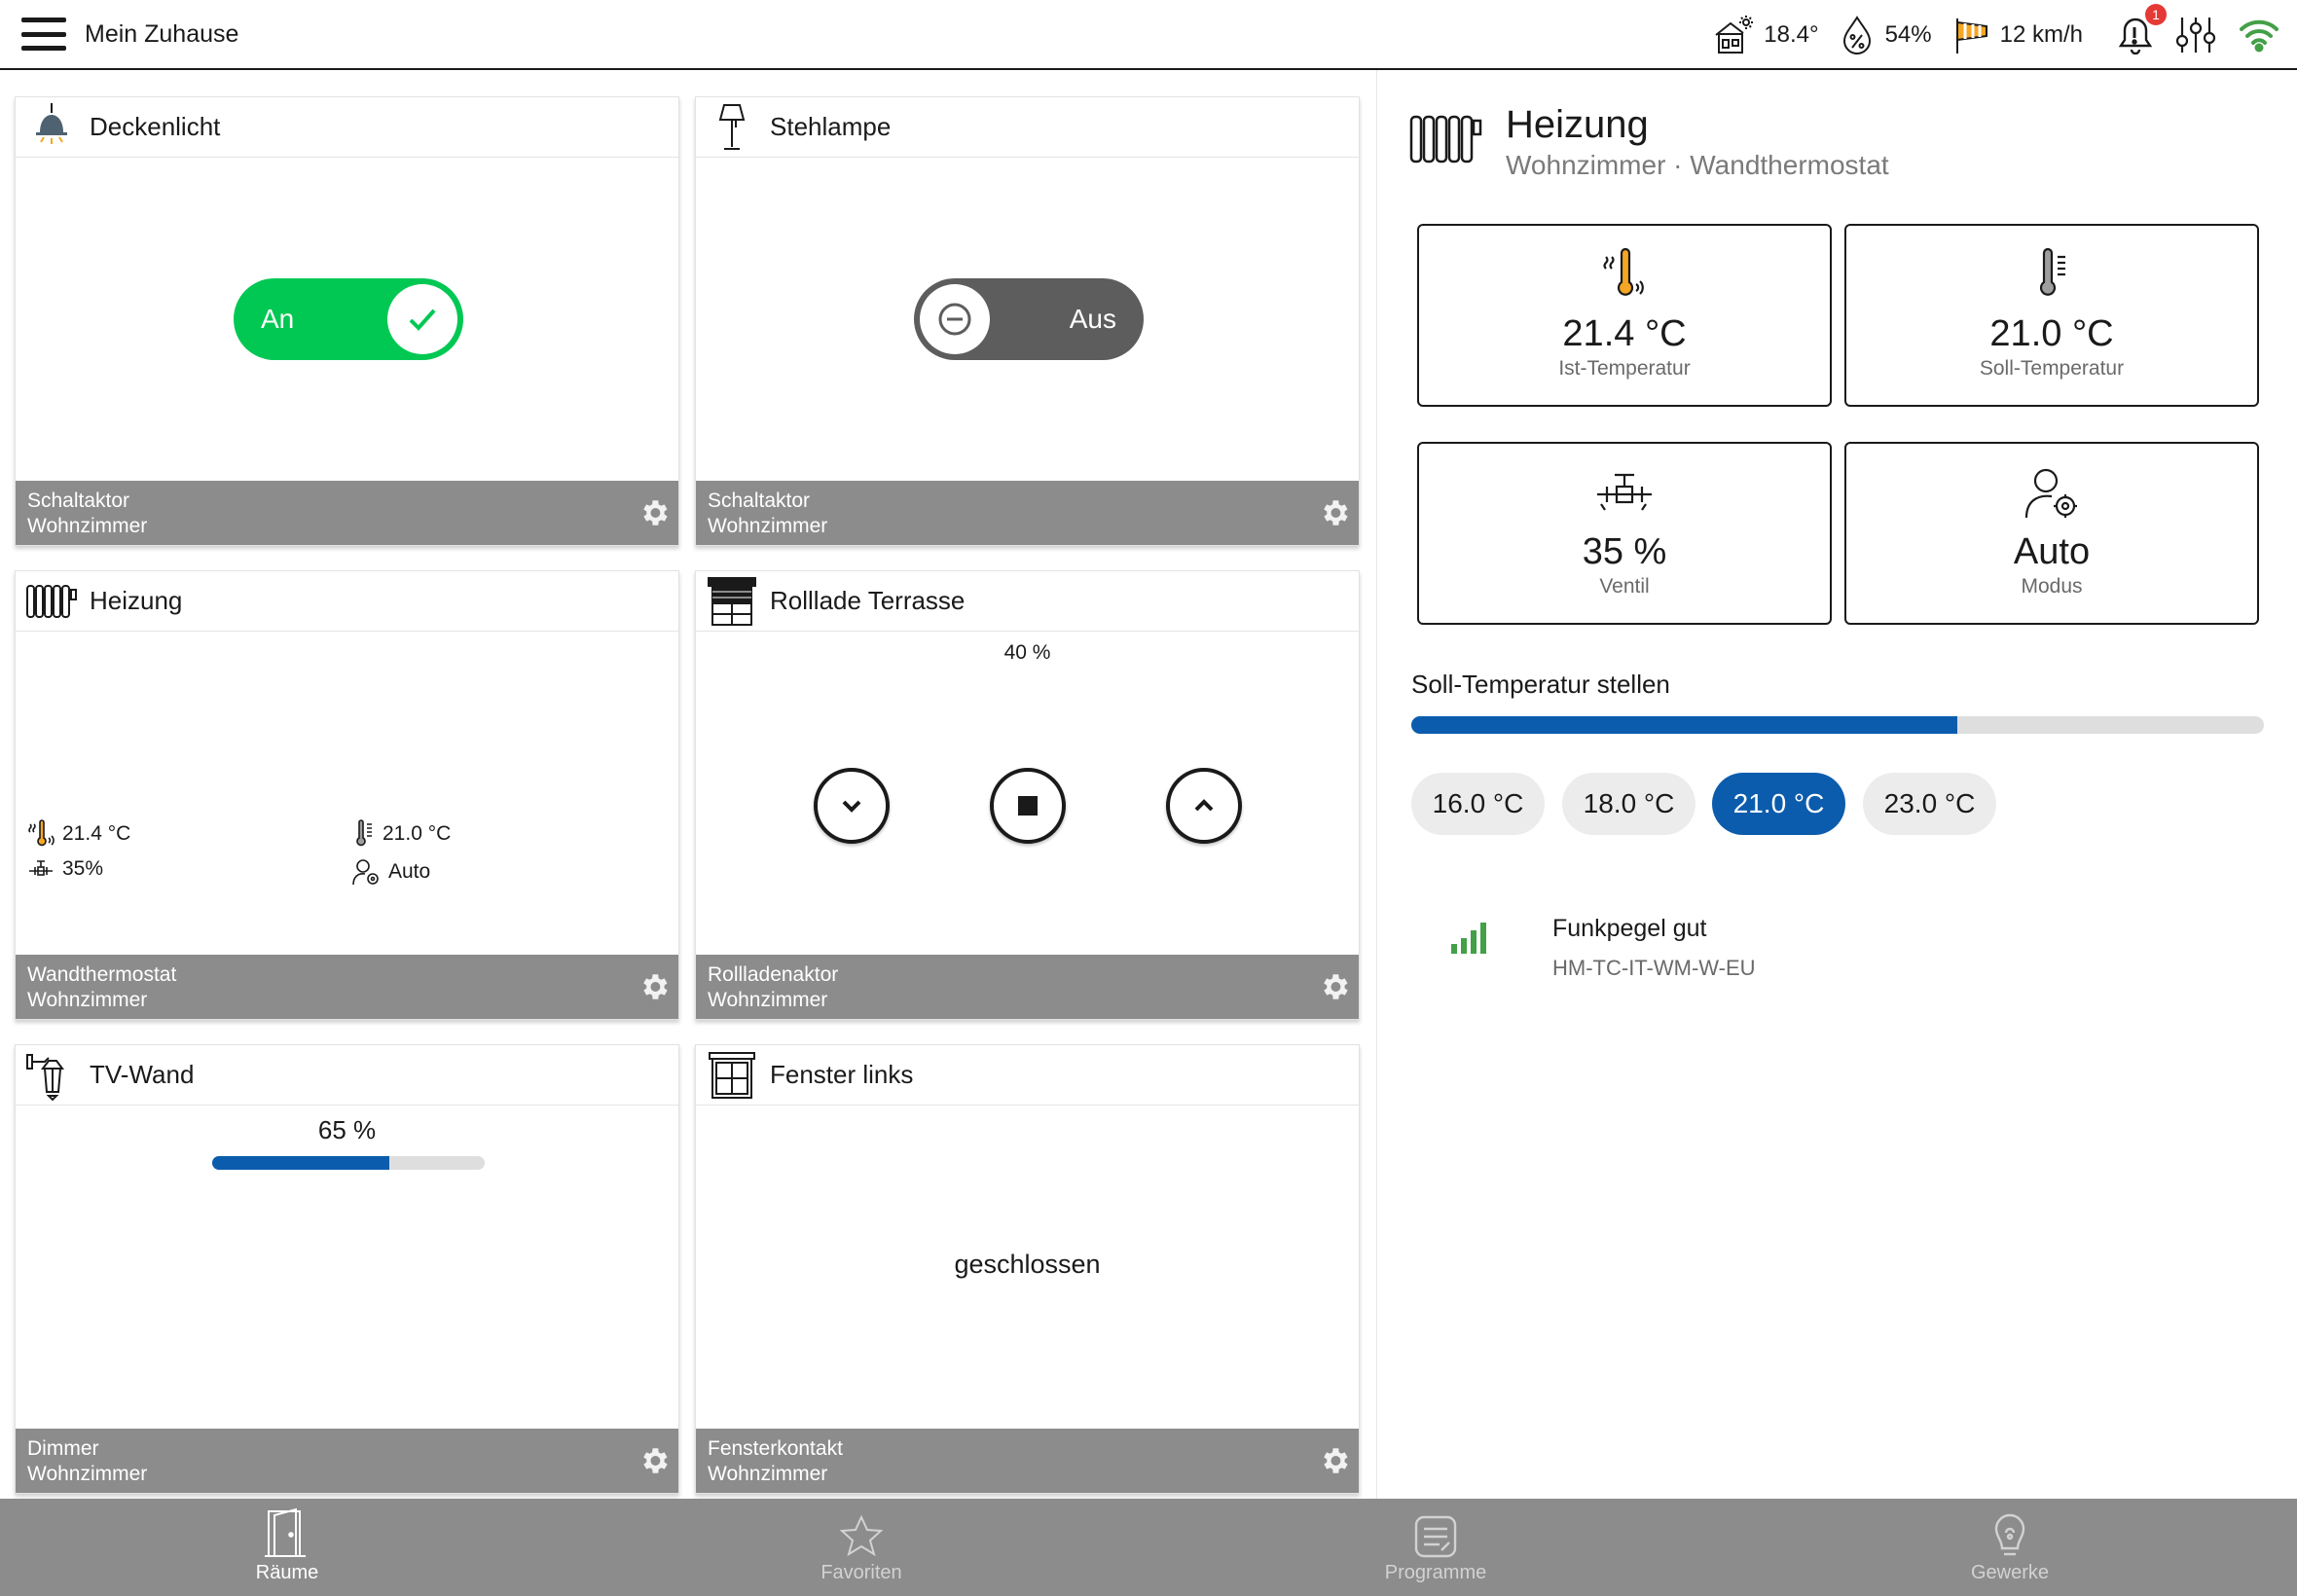  I want to click on top-bar: Mein Zuhause 18.4° 54% 12 km/h 1, so click(1148, 35).